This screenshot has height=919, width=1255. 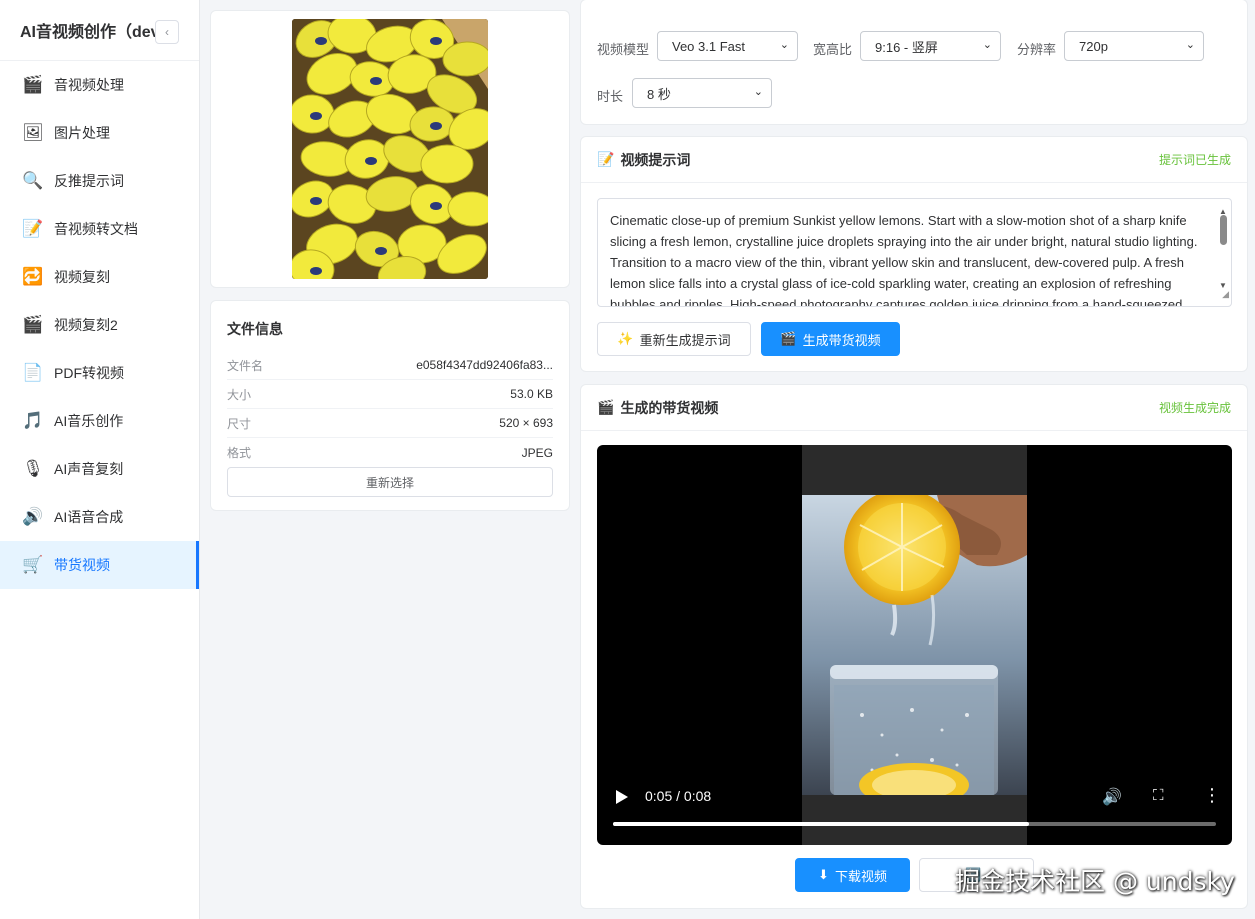 I want to click on video-controls: 0:05 / 0:08 🔊 ⛶ ⋮, so click(x=914, y=810).